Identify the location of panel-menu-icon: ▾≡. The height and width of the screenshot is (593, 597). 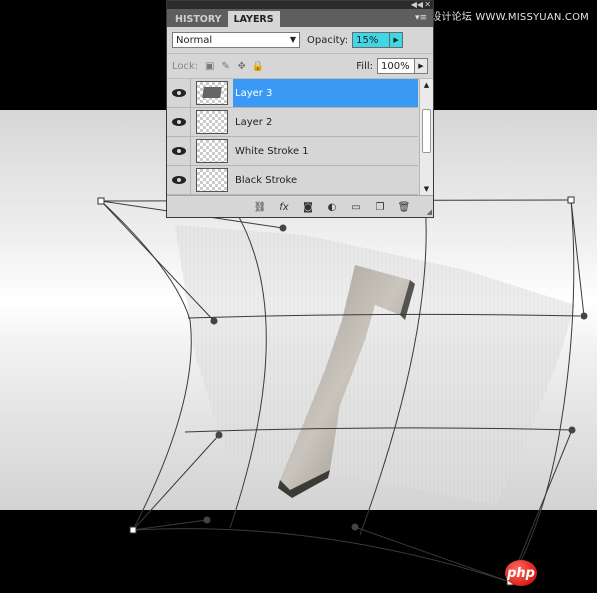
(421, 18).